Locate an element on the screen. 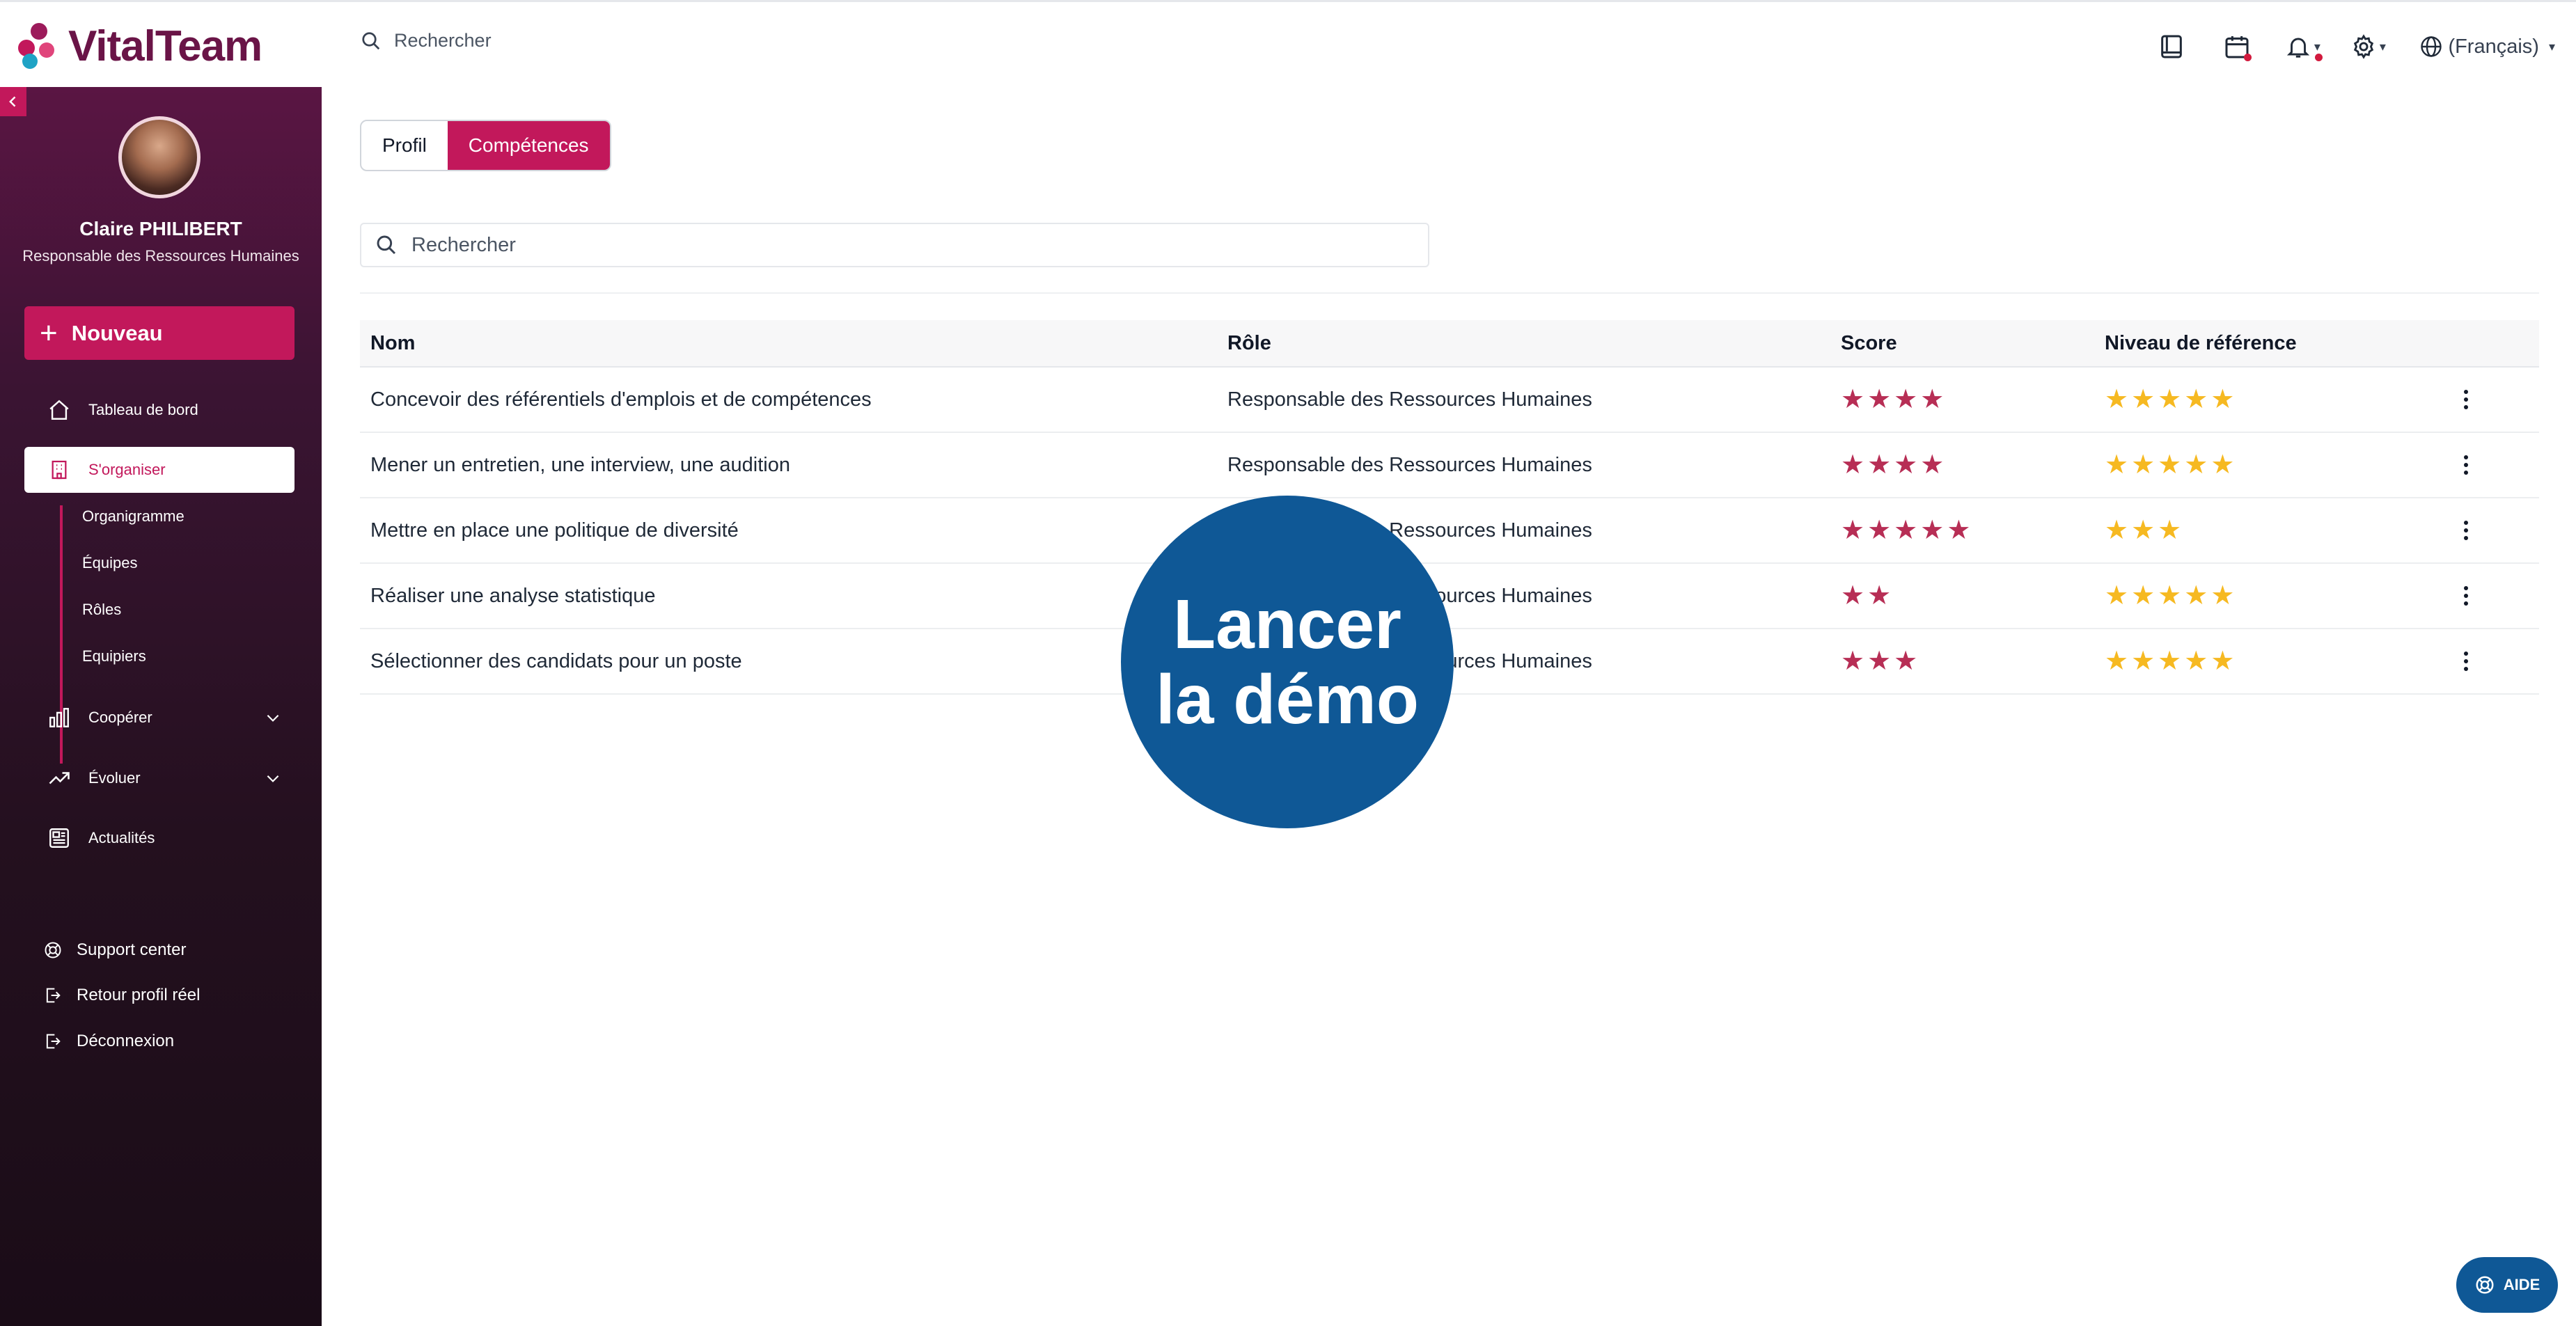 Image resolution: width=2576 pixels, height=1326 pixels. sidebar-item-label: S'organiser is located at coordinates (127, 469).